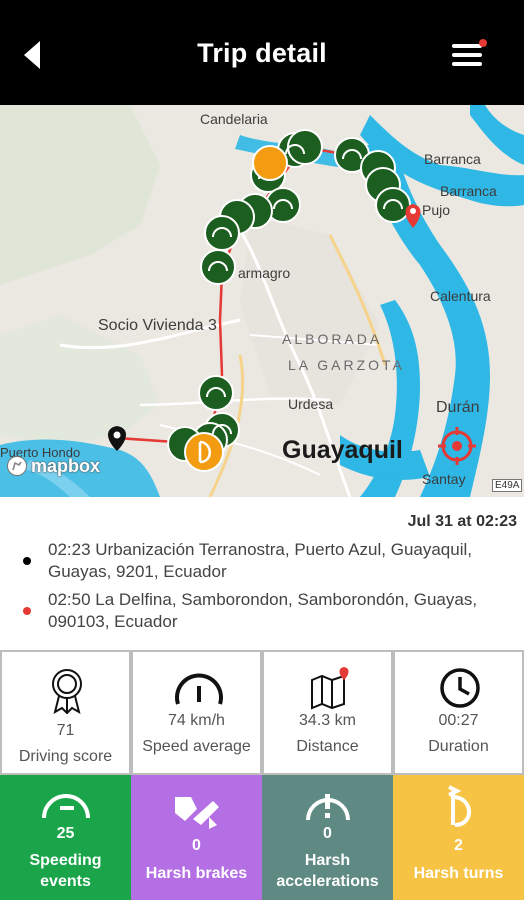 The width and height of the screenshot is (524, 900). What do you see at coordinates (66, 806) in the screenshot?
I see `speed-gauge-icon` at bounding box center [66, 806].